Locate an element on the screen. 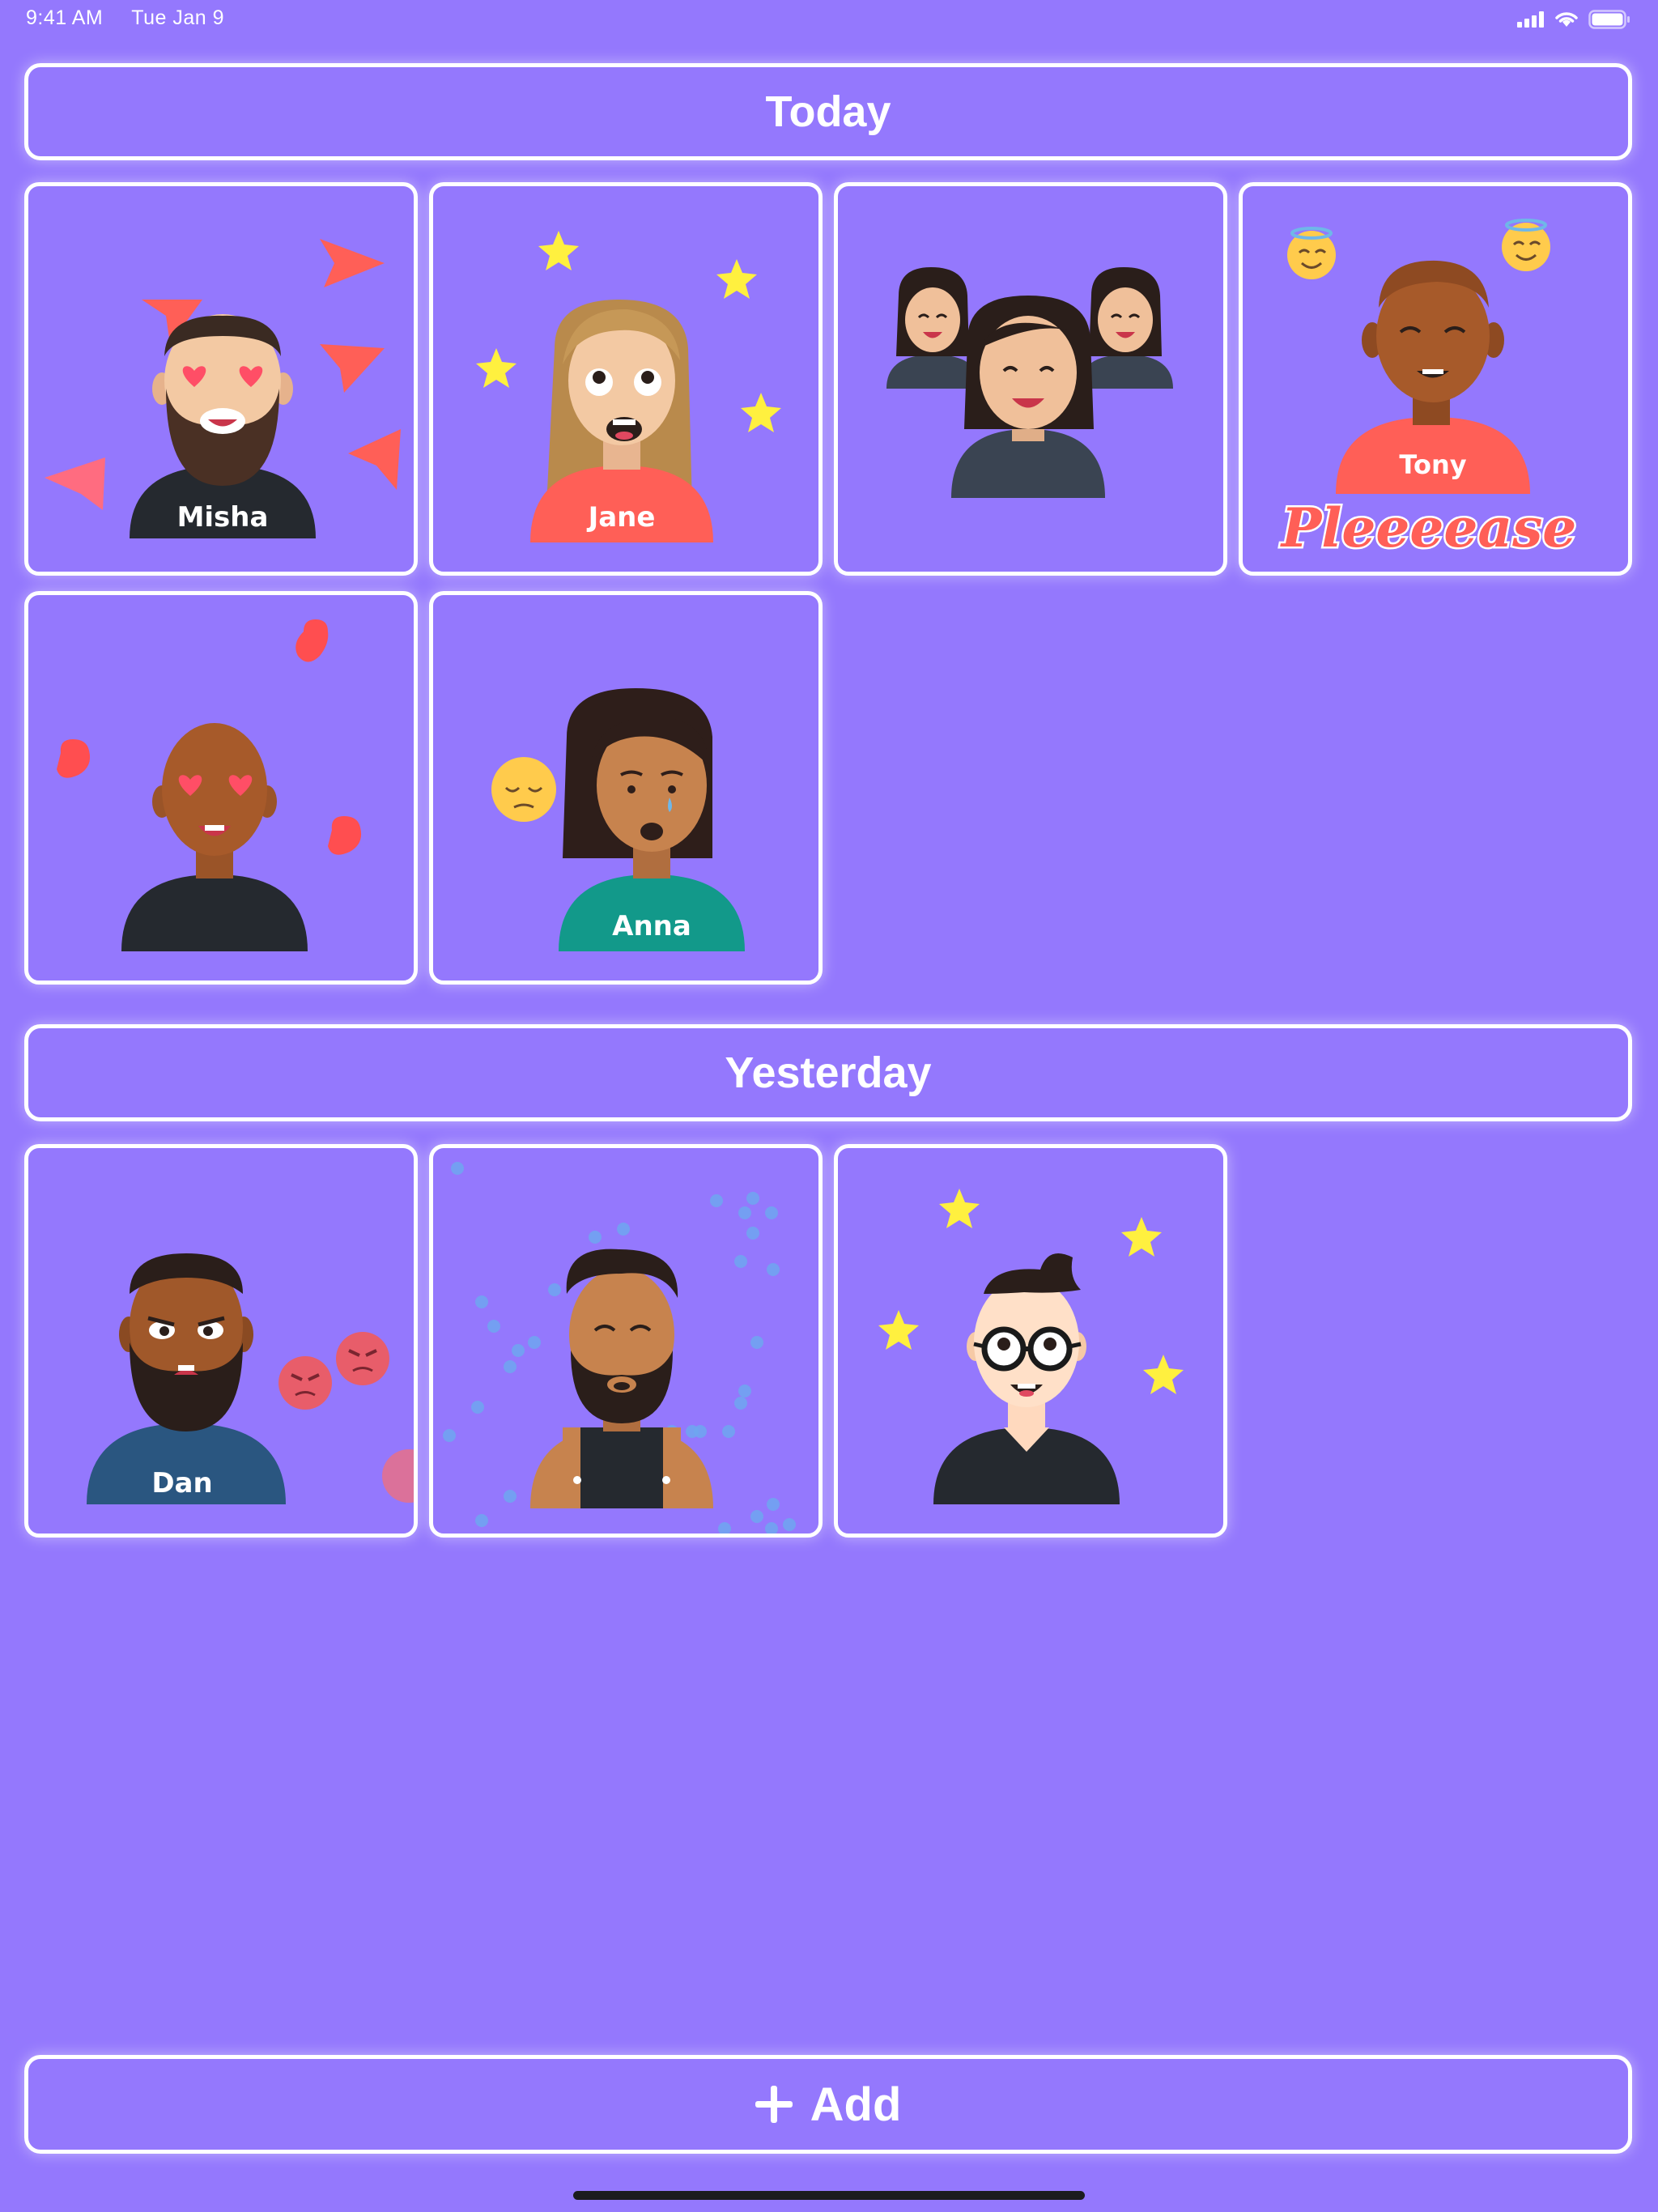  sweat-sticker is located at coordinates (619, 1348).